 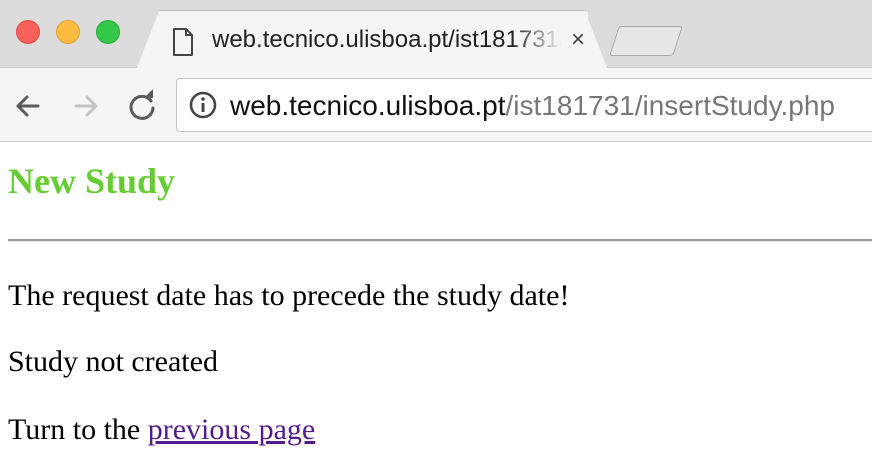 I want to click on new-tab-button, so click(x=646, y=41).